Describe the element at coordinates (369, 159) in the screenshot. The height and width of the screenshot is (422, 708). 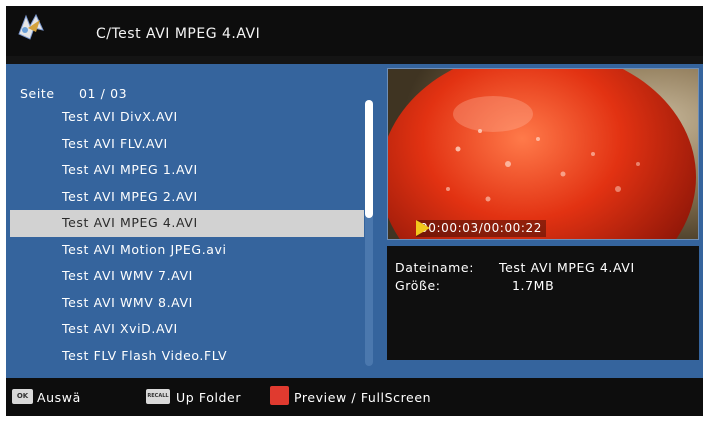
I see `scrollbar-thumb` at that location.